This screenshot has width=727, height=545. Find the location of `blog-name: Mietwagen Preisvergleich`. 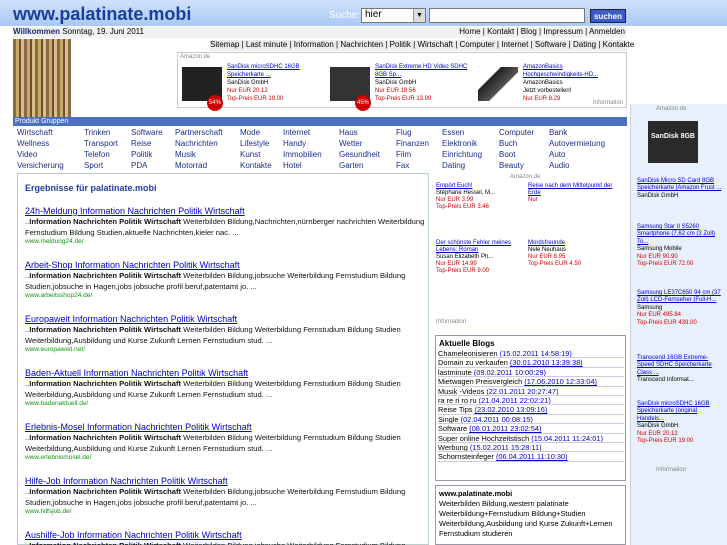

blog-name: Mietwagen Preisvergleich is located at coordinates (480, 381).